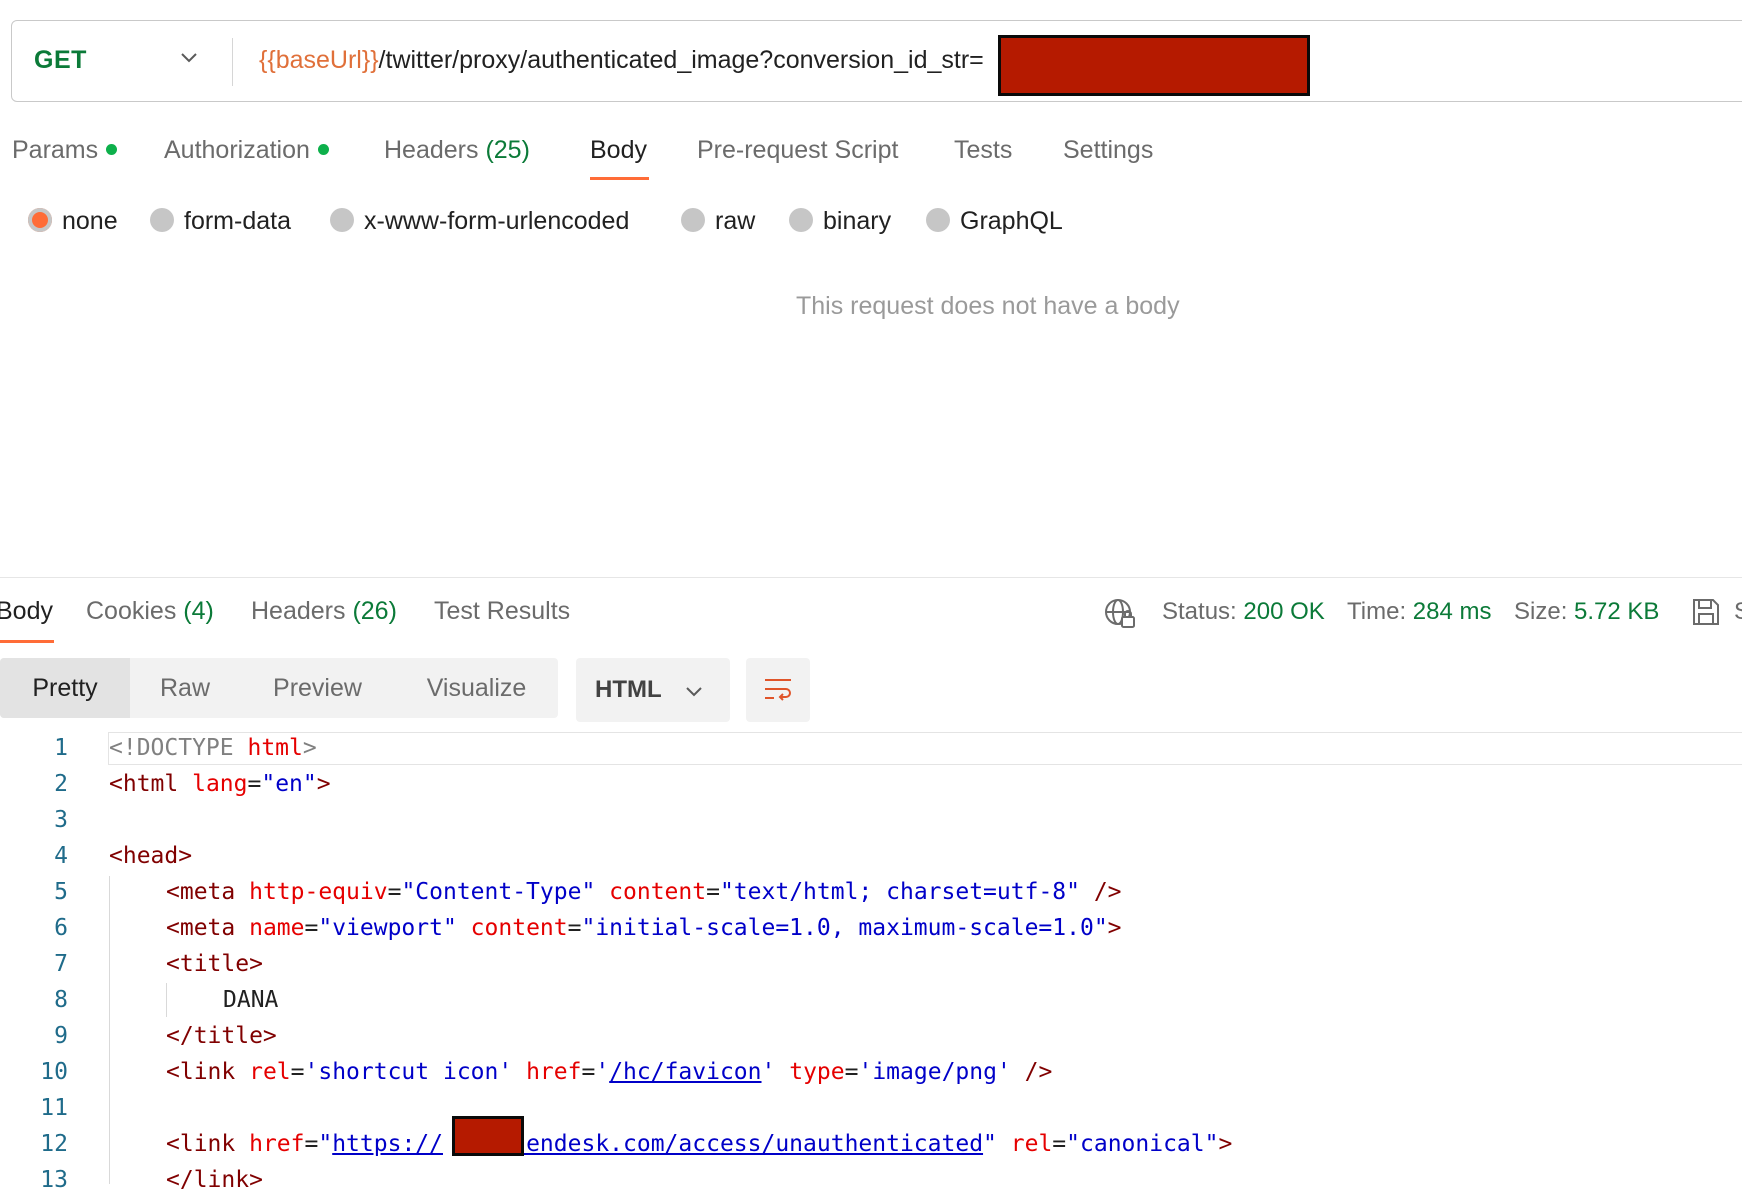 This screenshot has width=1742, height=1193. I want to click on url-variable: {{baseUrl}}, so click(319, 60).